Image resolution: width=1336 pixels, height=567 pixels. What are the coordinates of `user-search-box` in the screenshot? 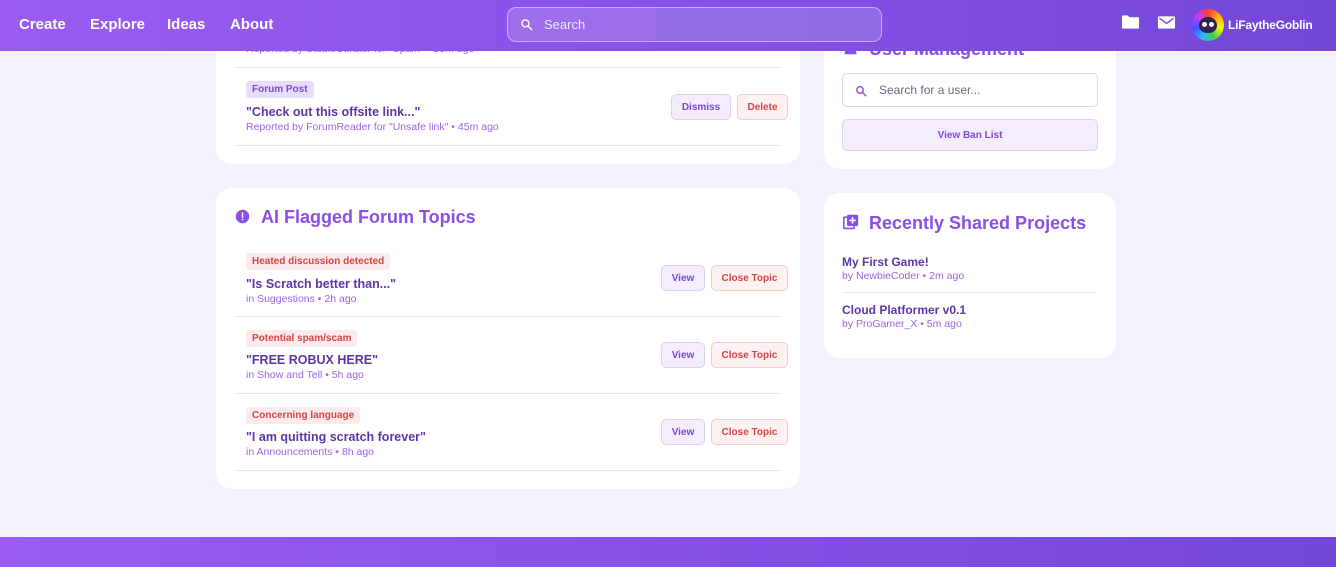 It's located at (970, 90).